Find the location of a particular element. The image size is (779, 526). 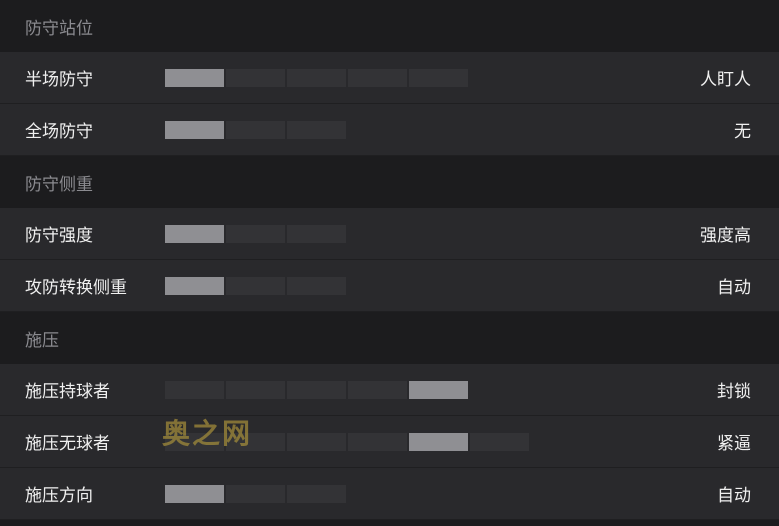

section-header-defensive-focus: 防守侧重 is located at coordinates (389, 182).